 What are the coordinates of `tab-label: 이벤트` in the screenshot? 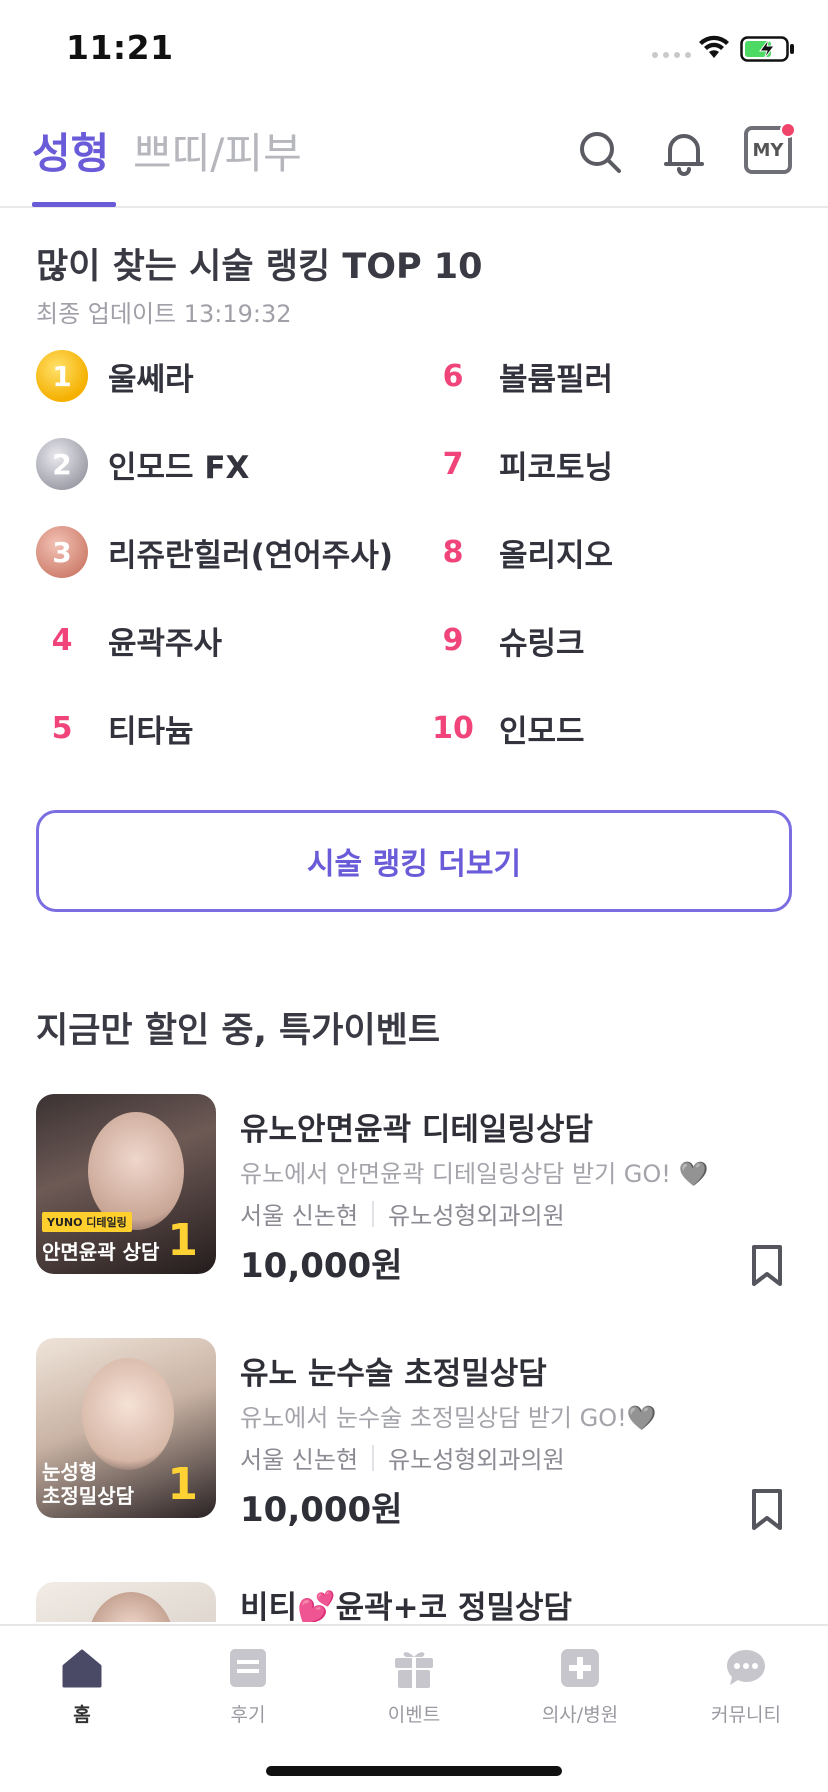 It's located at (414, 1715).